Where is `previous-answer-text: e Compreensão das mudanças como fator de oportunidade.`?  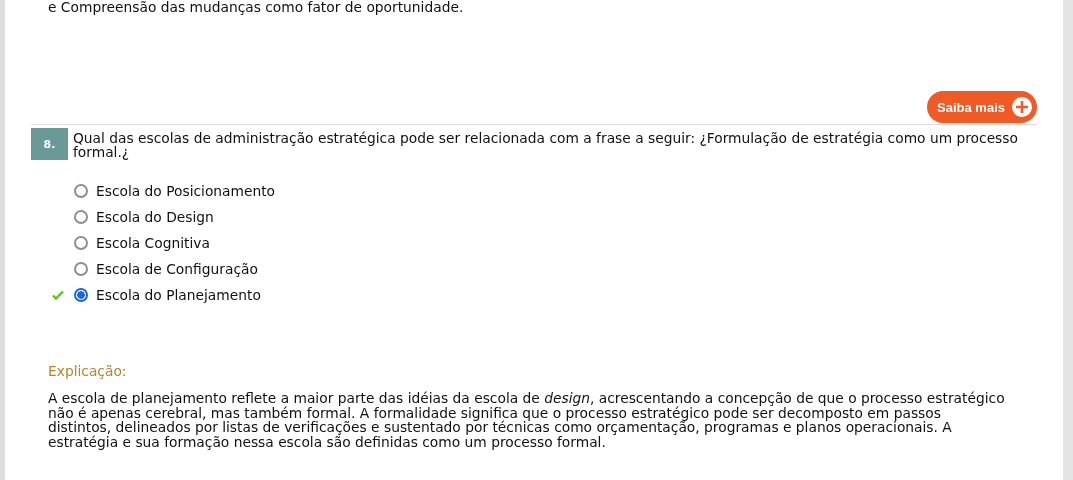
previous-answer-text: e Compreensão das mudanças como fator de oportunidade. is located at coordinates (256, 7).